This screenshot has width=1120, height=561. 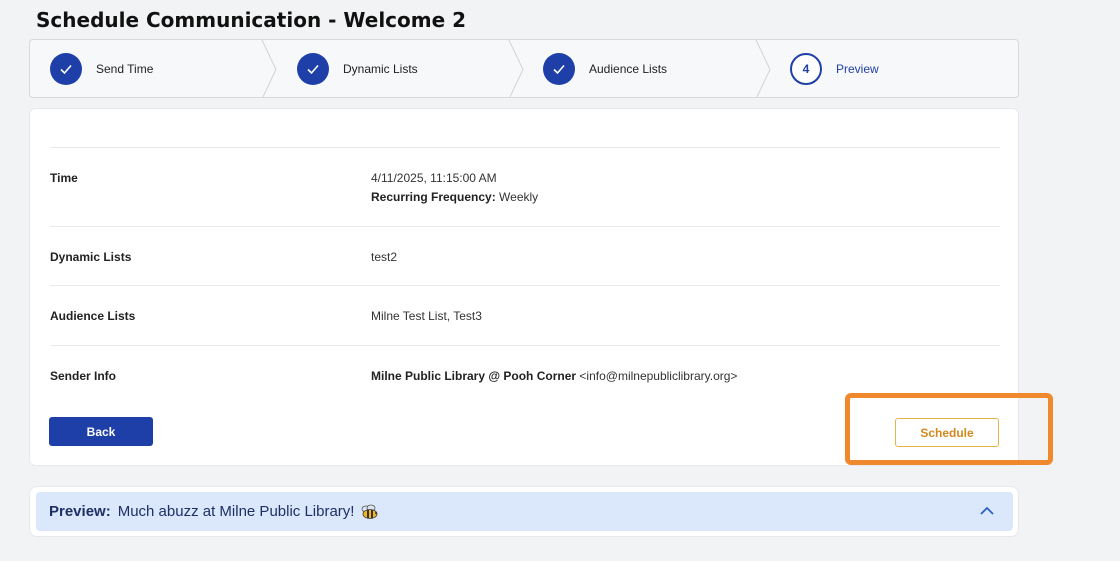 What do you see at coordinates (384, 257) in the screenshot?
I see `dynamic-lists-value: test2` at bounding box center [384, 257].